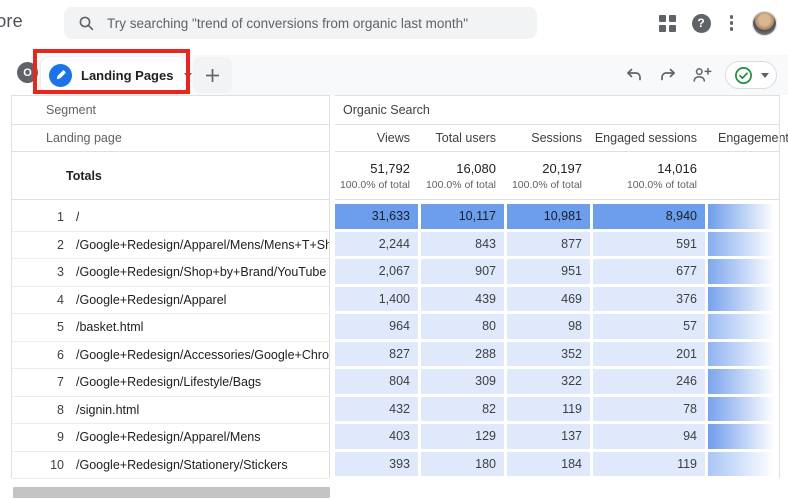  What do you see at coordinates (702, 75) in the screenshot?
I see `share-button` at bounding box center [702, 75].